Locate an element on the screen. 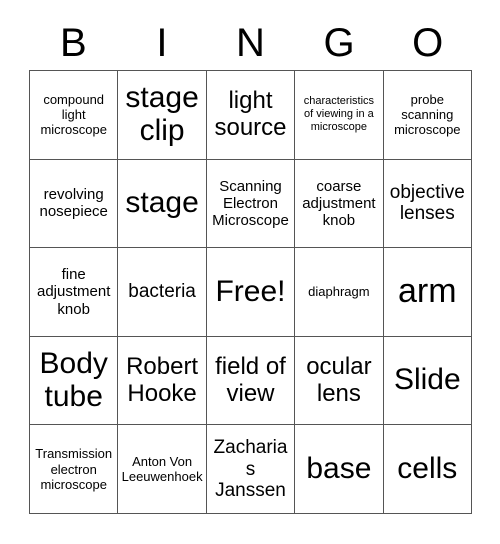  bingo-cell-label: bacteria is located at coordinates (162, 292).